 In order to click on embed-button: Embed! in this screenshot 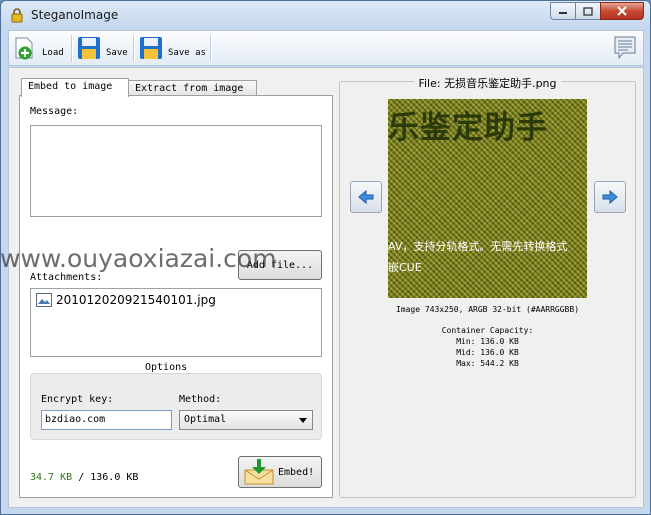, I will do `click(280, 472)`.